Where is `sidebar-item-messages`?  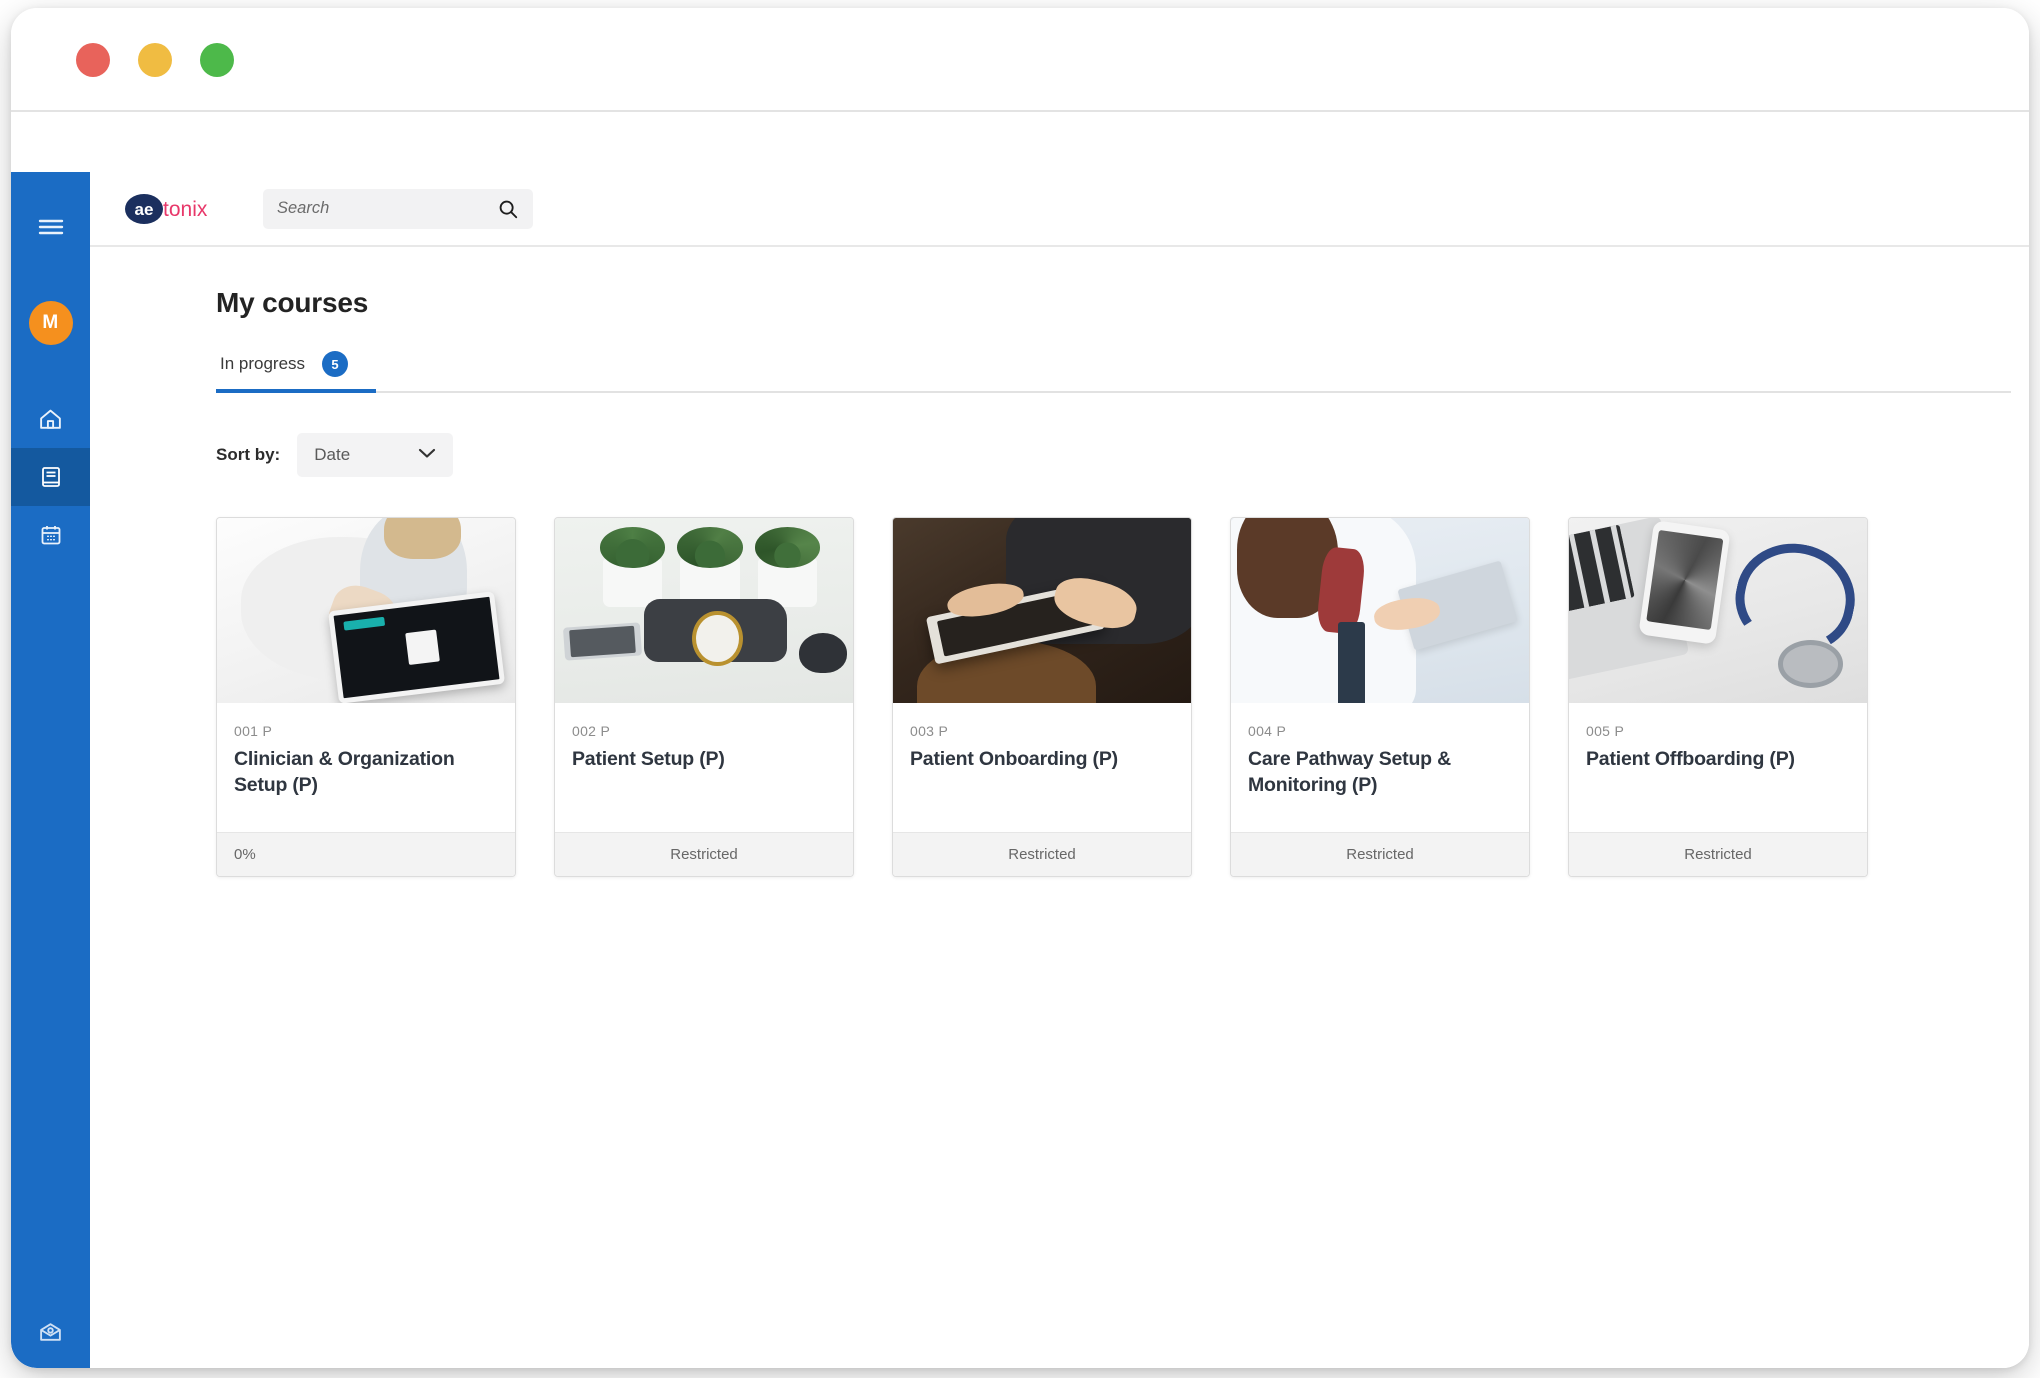 sidebar-item-messages is located at coordinates (50, 1335).